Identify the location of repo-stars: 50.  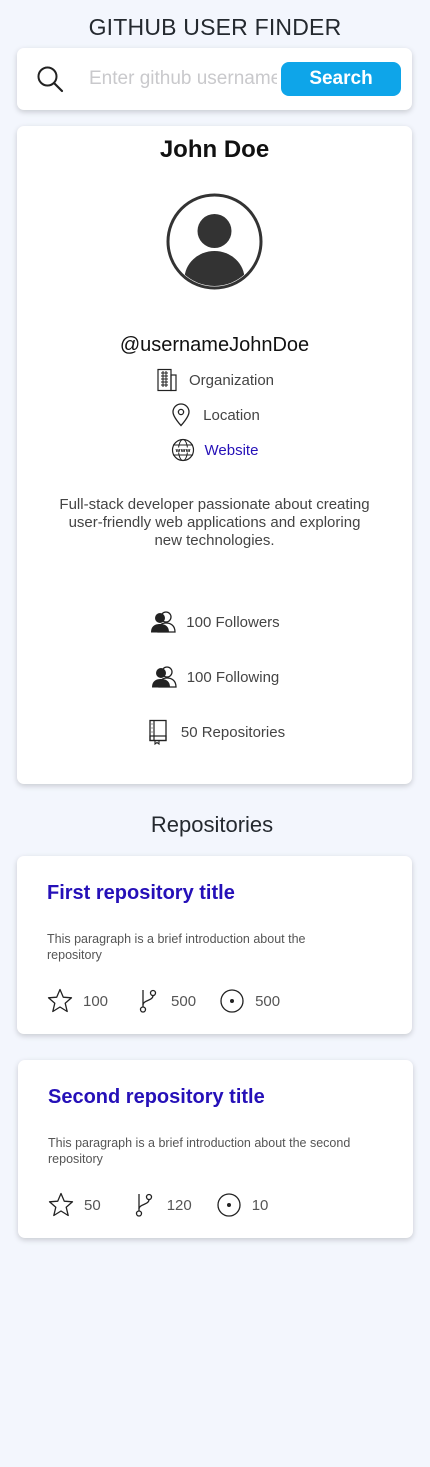
(74, 1205).